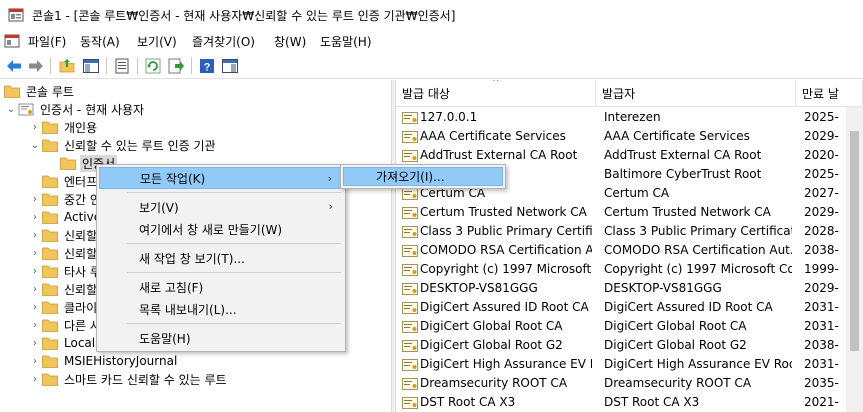  I want to click on table-row: 127.0.0.1 Interezen 2025-, so click(629, 117).